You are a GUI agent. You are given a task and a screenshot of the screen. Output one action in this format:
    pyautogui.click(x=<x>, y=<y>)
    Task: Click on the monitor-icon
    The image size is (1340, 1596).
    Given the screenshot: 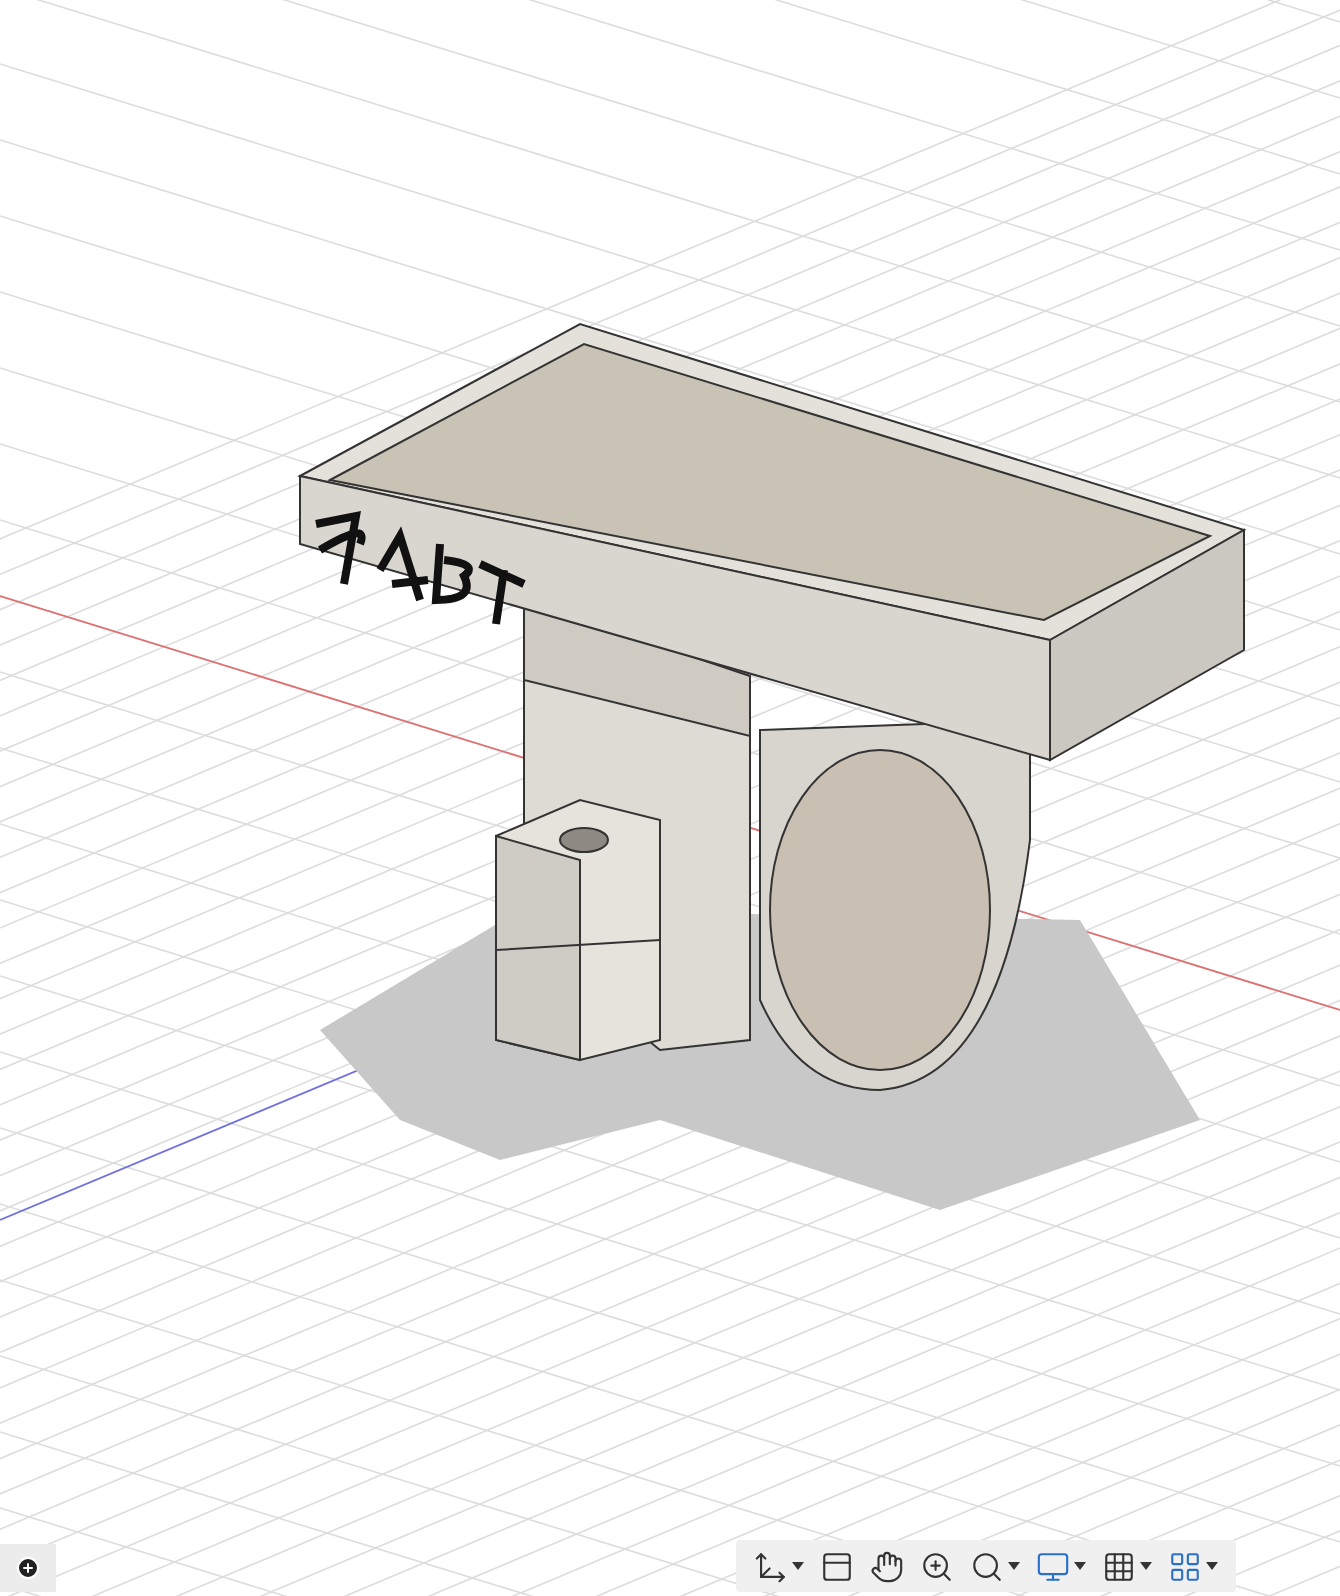 What is the action you would take?
    pyautogui.click(x=1053, y=1566)
    